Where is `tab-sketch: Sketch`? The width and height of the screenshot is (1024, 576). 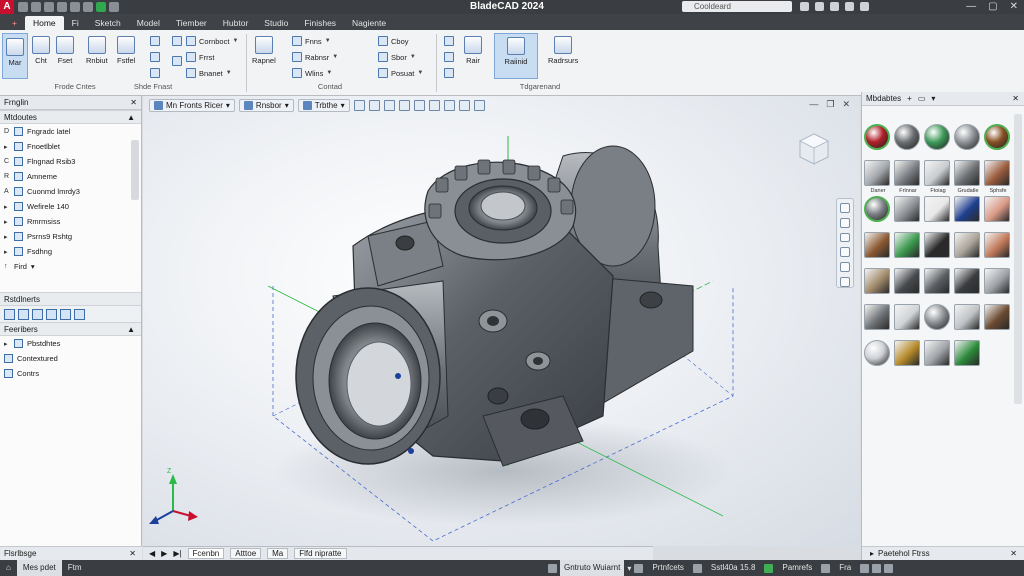
tab-sketch: Sketch is located at coordinates (108, 23).